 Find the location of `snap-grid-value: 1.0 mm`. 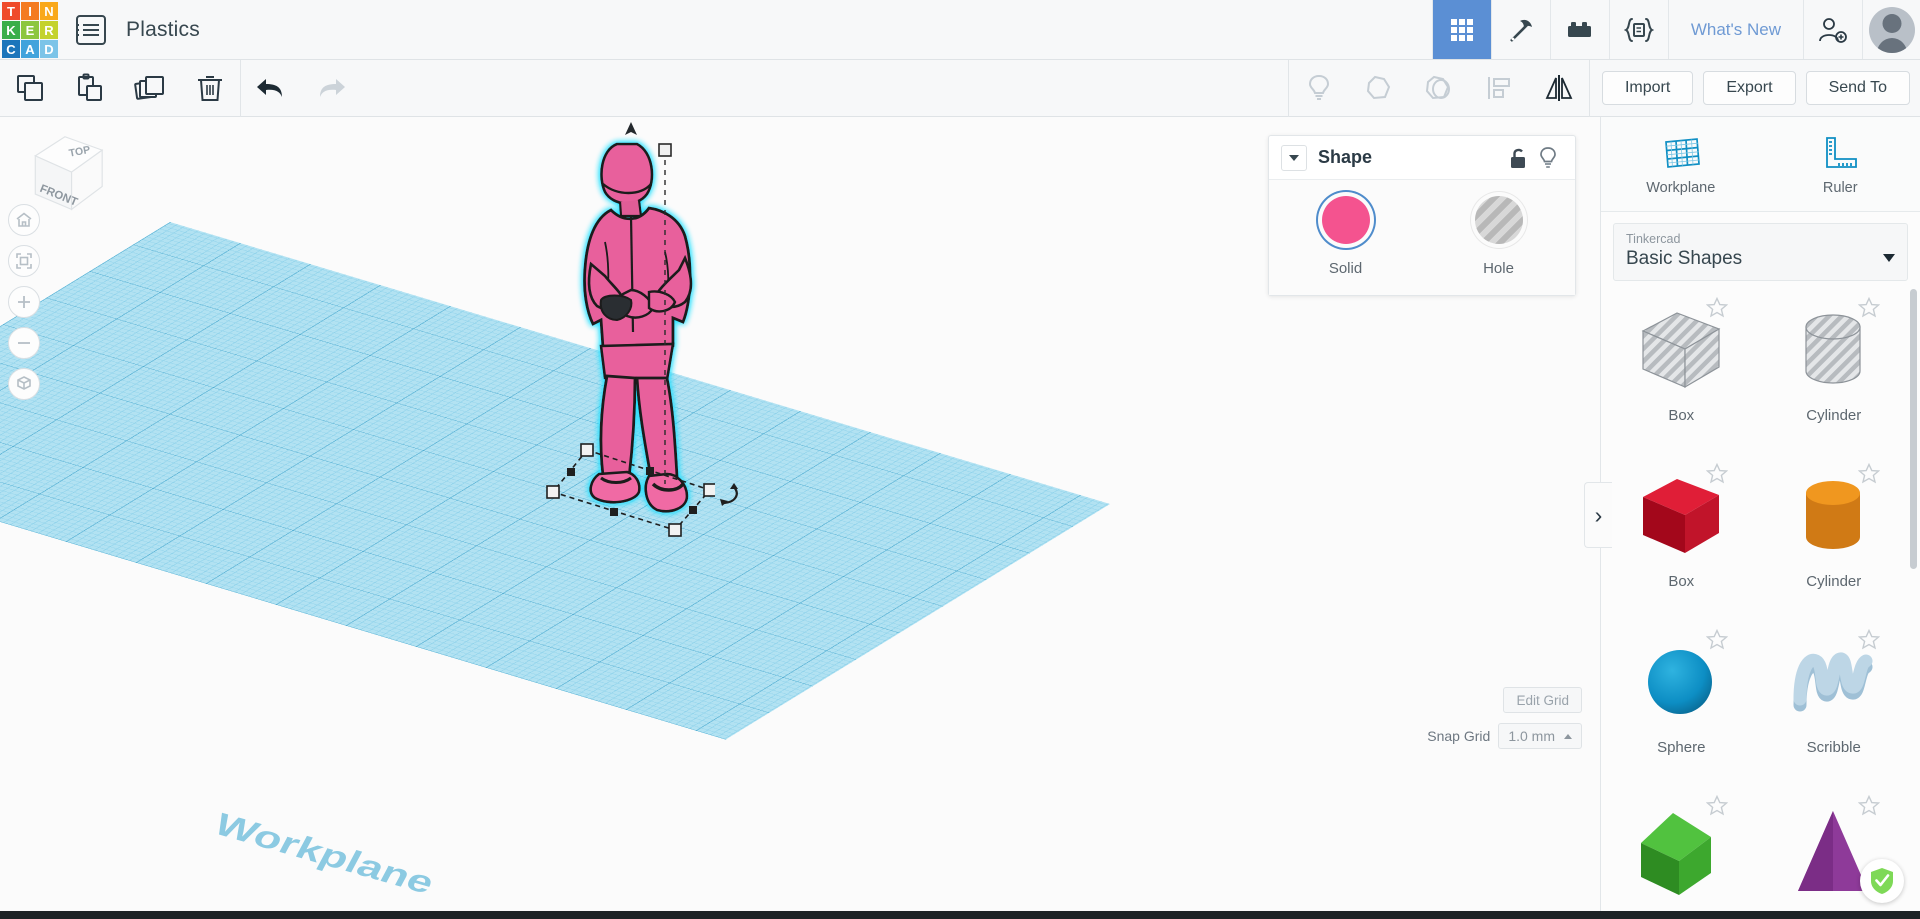

snap-grid-value: 1.0 mm is located at coordinates (1531, 736).